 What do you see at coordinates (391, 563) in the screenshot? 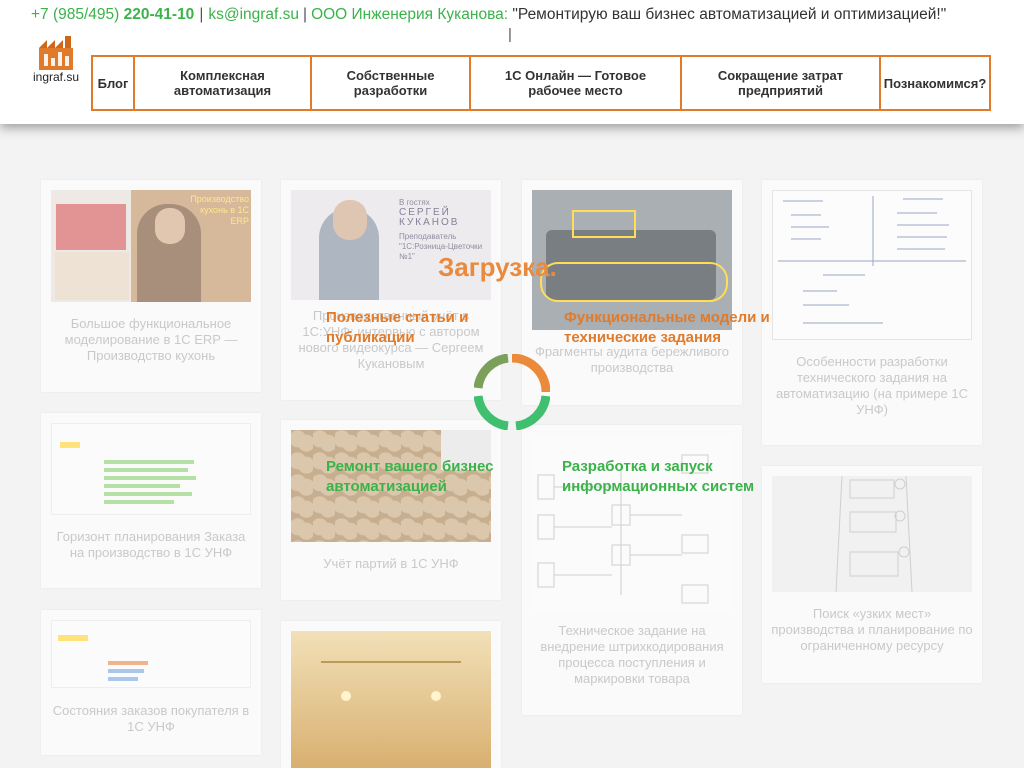
I see `article-title: Учёт партий в 1С УНФ` at bounding box center [391, 563].